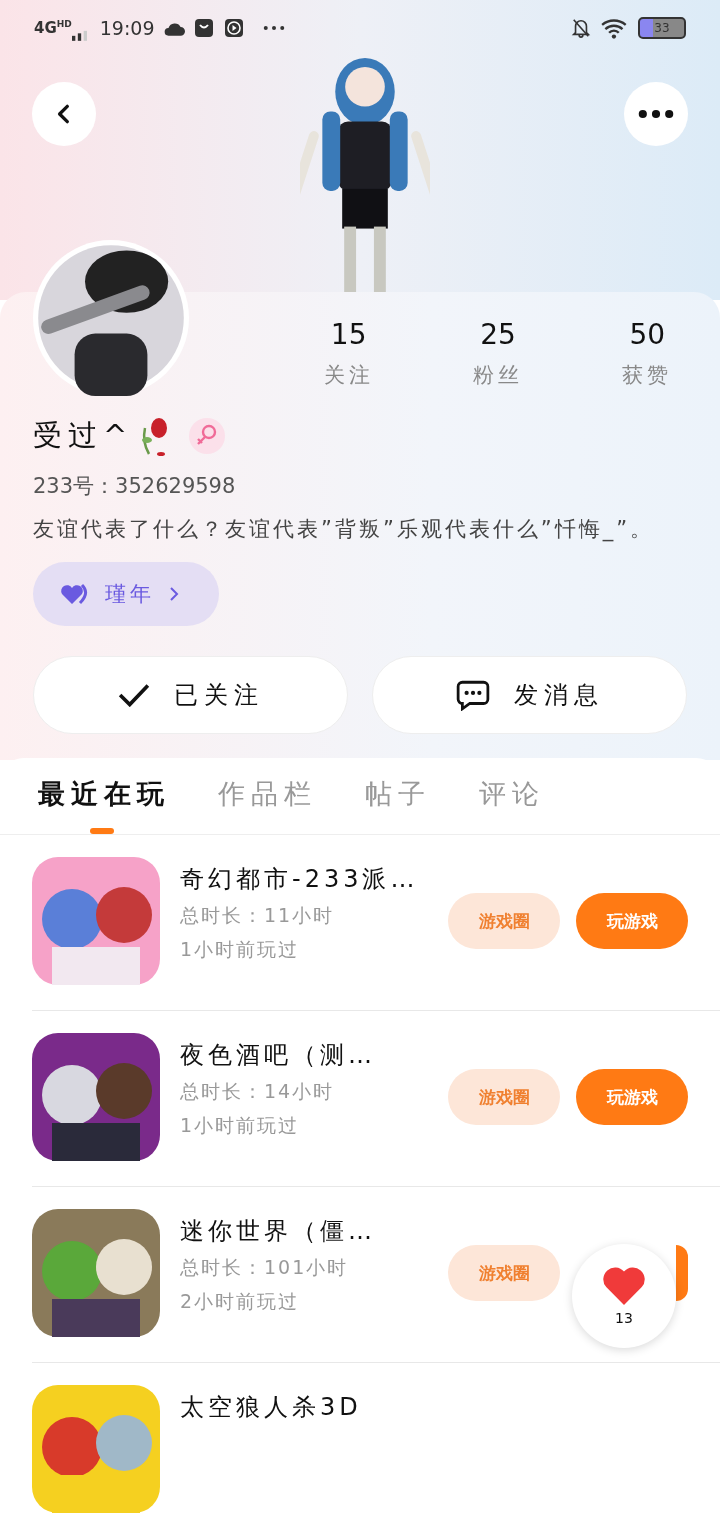 The width and height of the screenshot is (720, 1520). Describe the element at coordinates (662, 28) in the screenshot. I see `battery-indicator: 33` at that location.